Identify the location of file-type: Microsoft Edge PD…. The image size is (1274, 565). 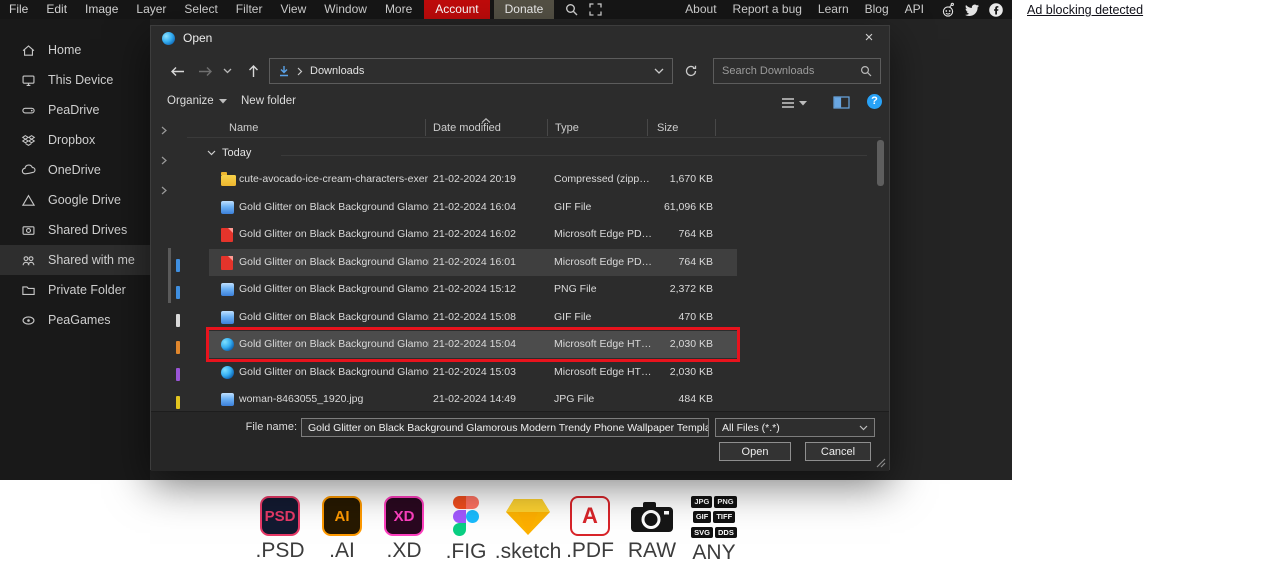
(603, 262).